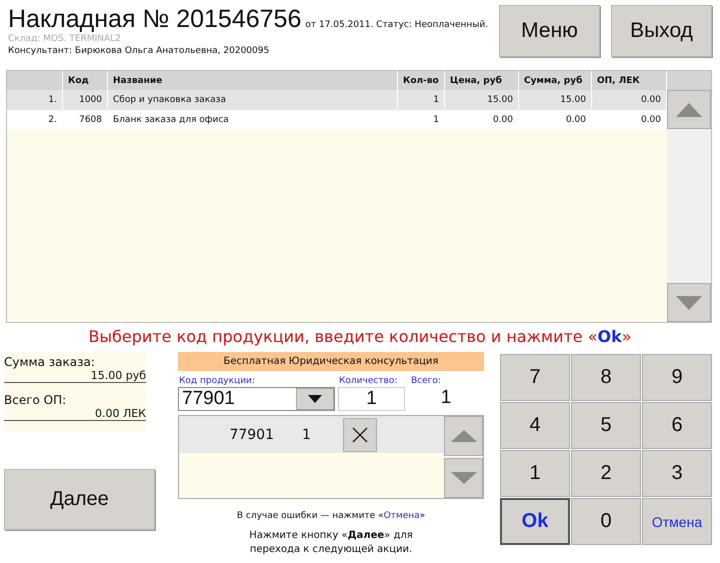  I want to click on digit-key: 9, so click(677, 377).